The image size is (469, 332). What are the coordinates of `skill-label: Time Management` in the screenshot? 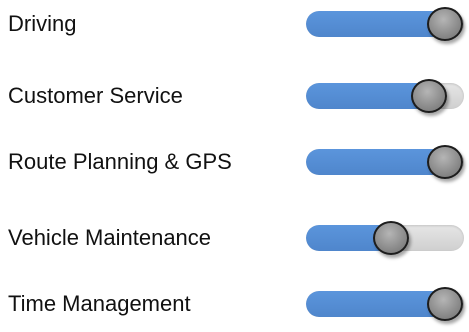 It's located at (99, 303).